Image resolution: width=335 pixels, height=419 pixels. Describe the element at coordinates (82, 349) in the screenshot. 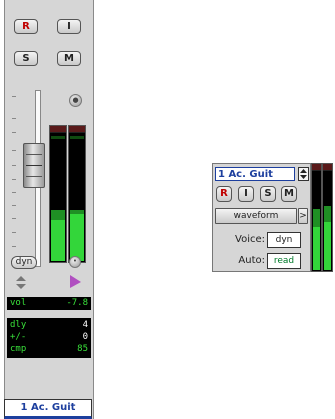

I see `compensation-value: 85` at that location.